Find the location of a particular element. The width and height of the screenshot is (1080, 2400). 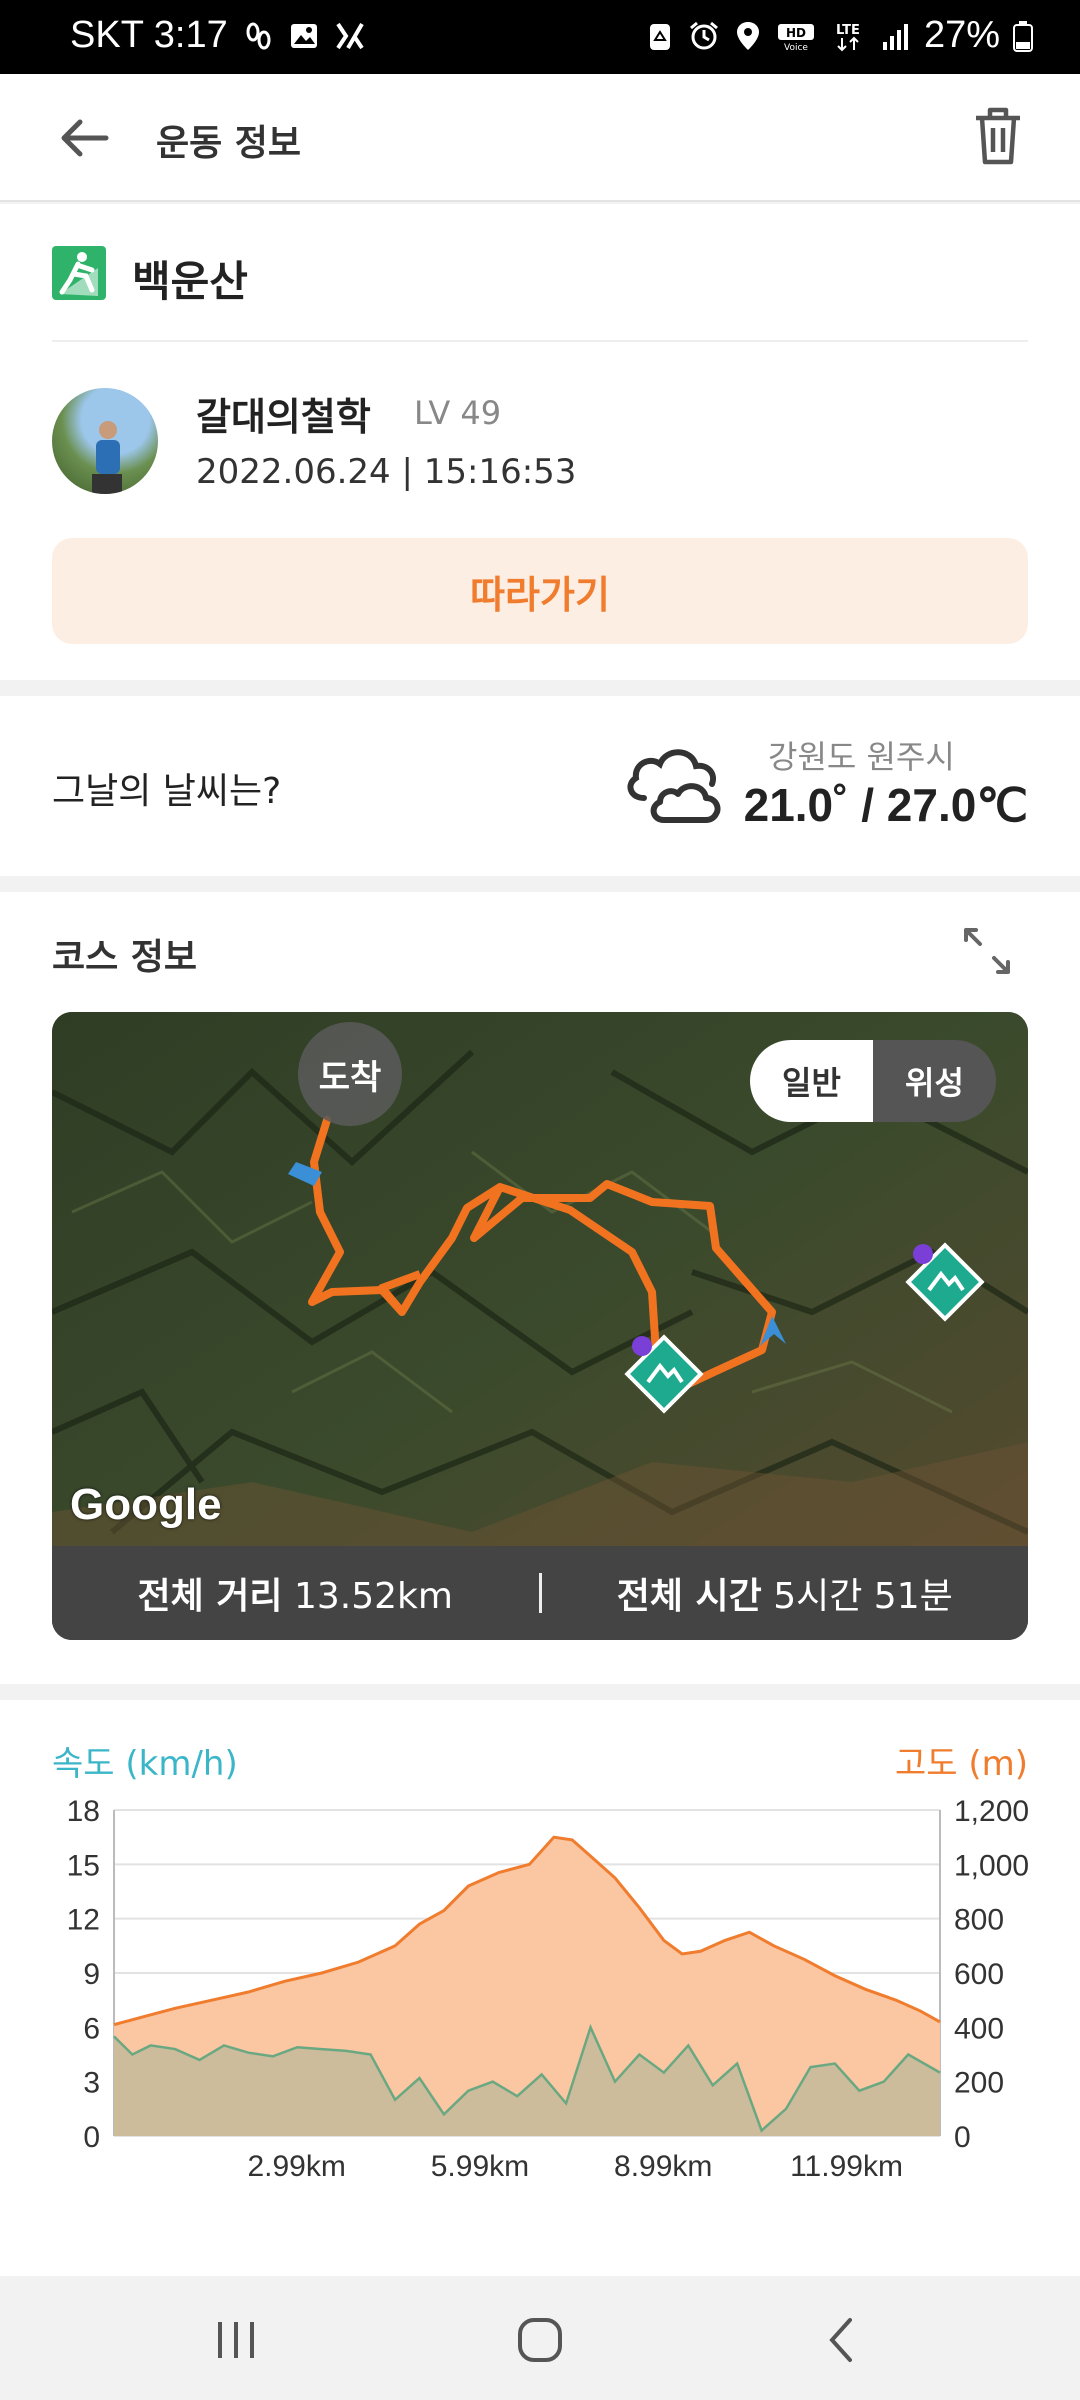

recent-apps-button is located at coordinates (236, 2340).